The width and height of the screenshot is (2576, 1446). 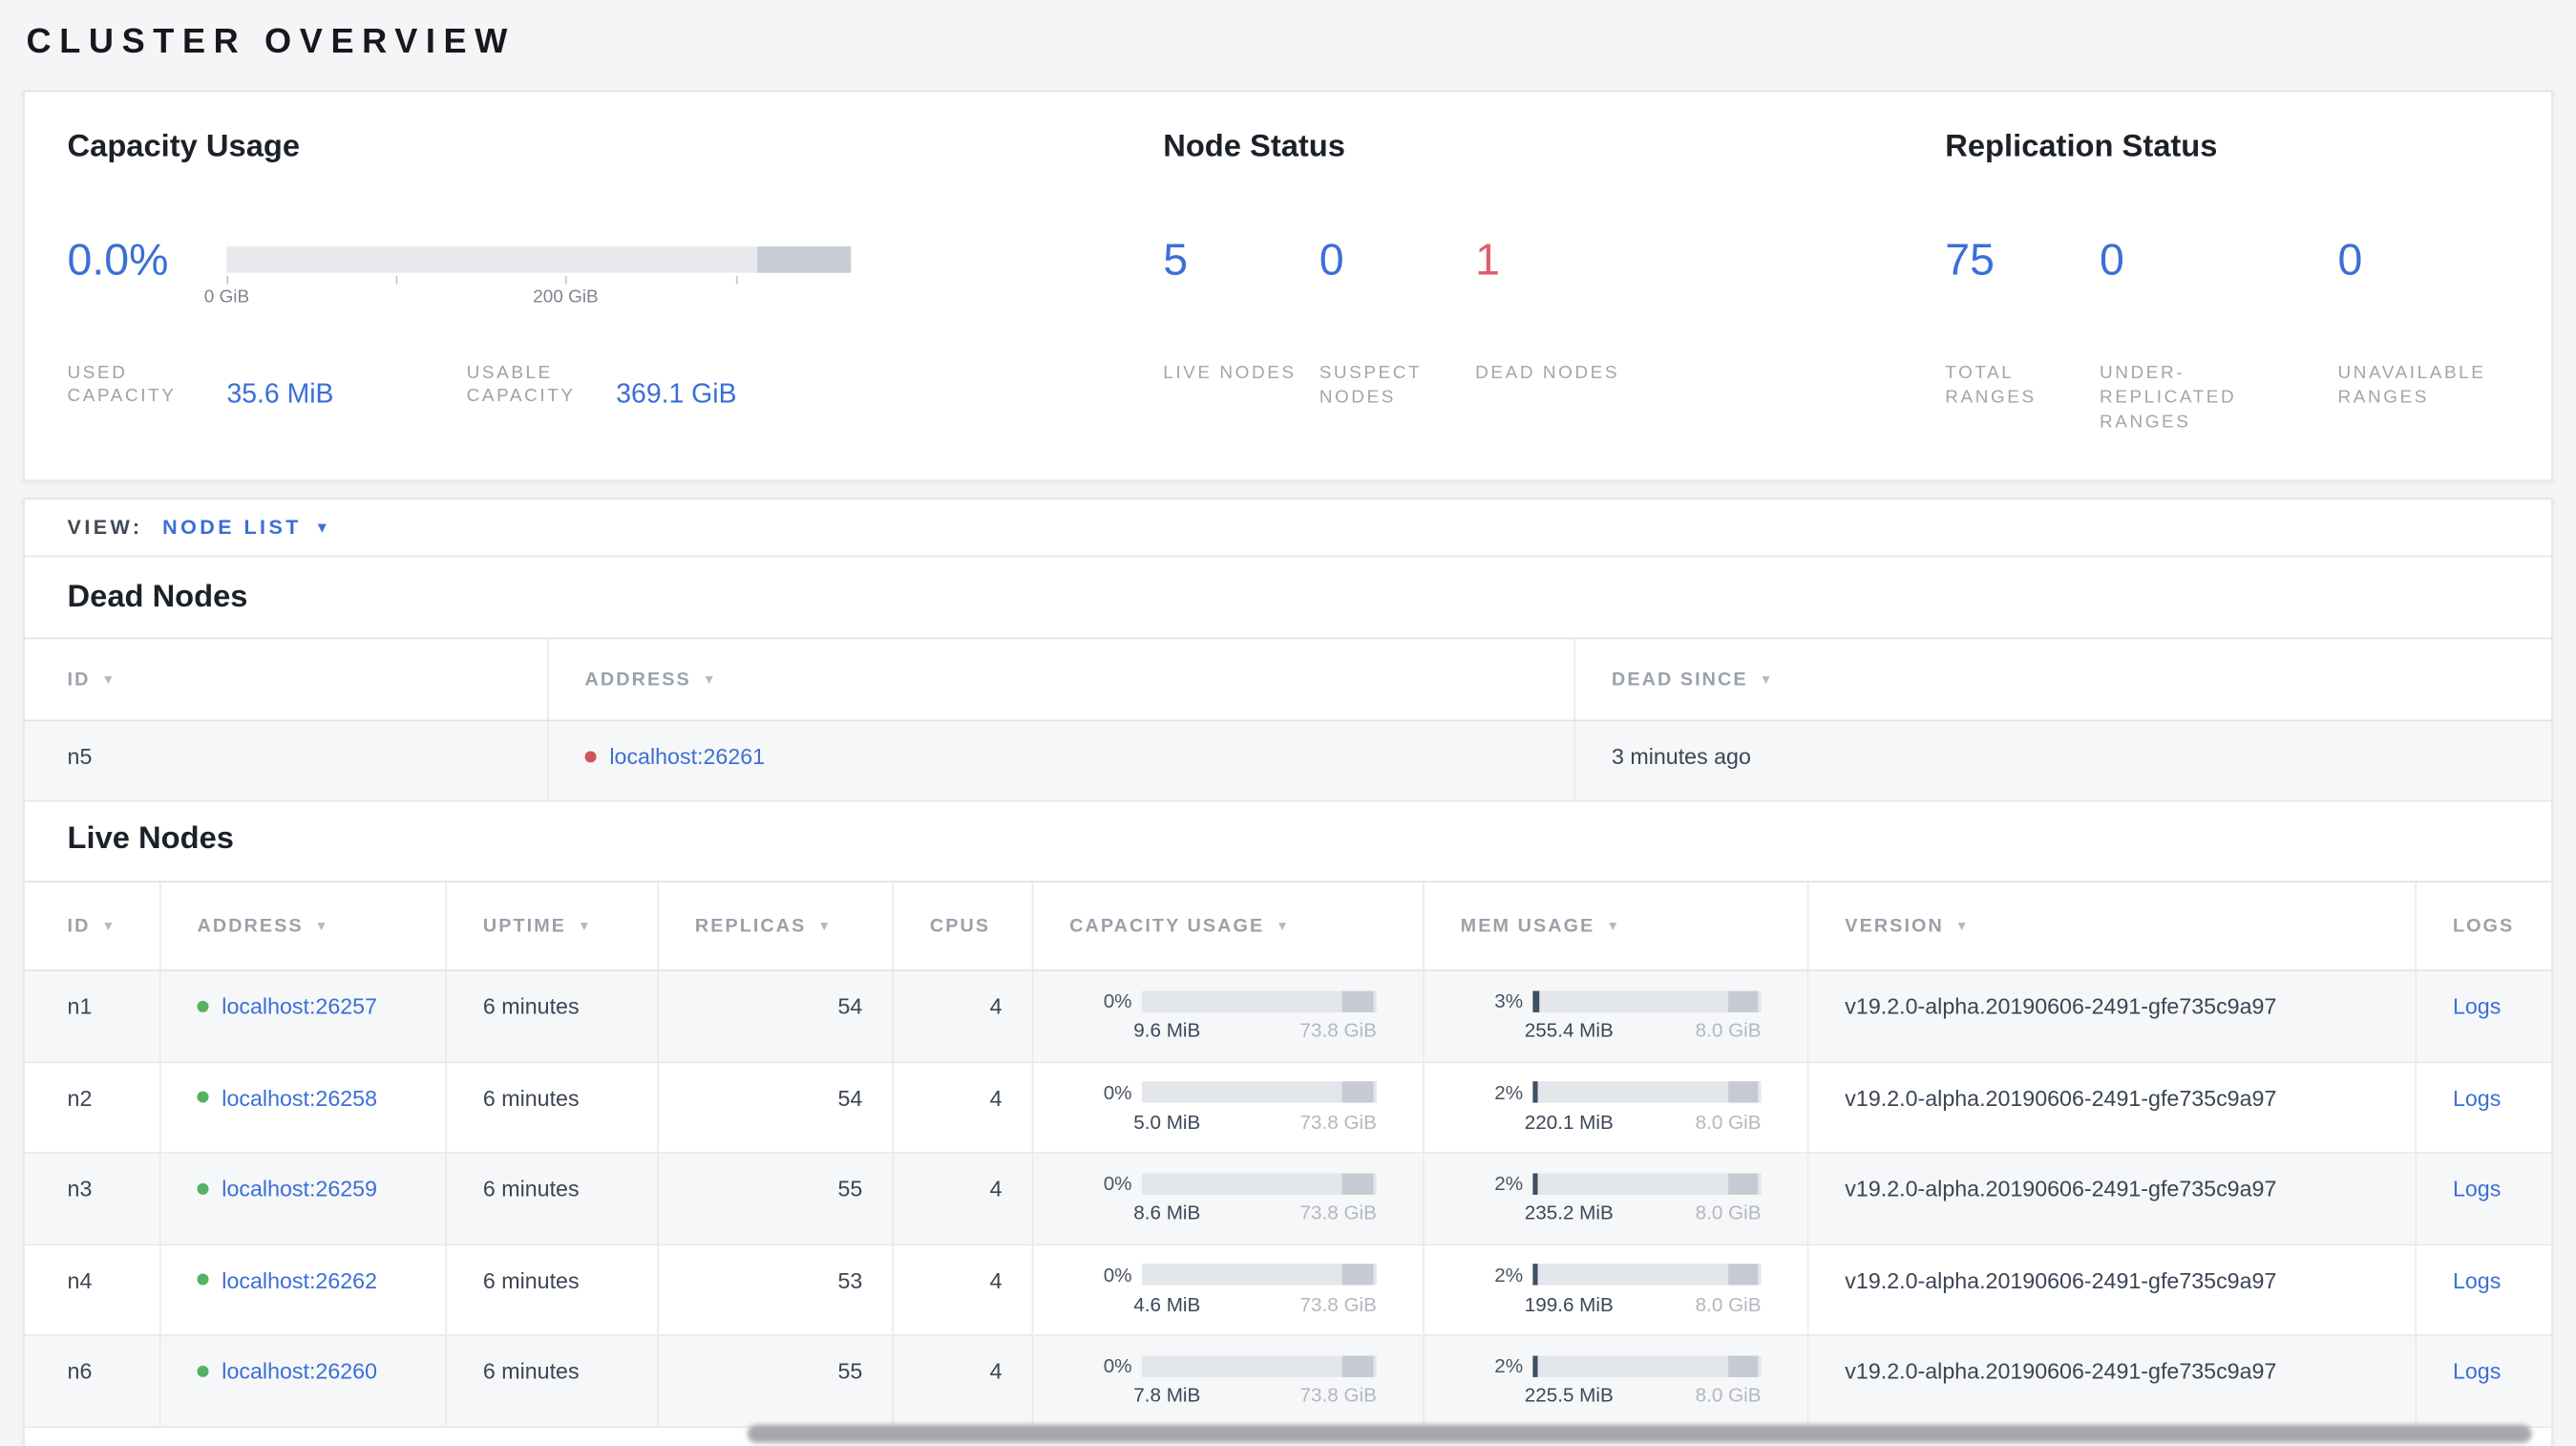 What do you see at coordinates (299, 1371) in the screenshot?
I see `node-address-link: localhost:26260` at bounding box center [299, 1371].